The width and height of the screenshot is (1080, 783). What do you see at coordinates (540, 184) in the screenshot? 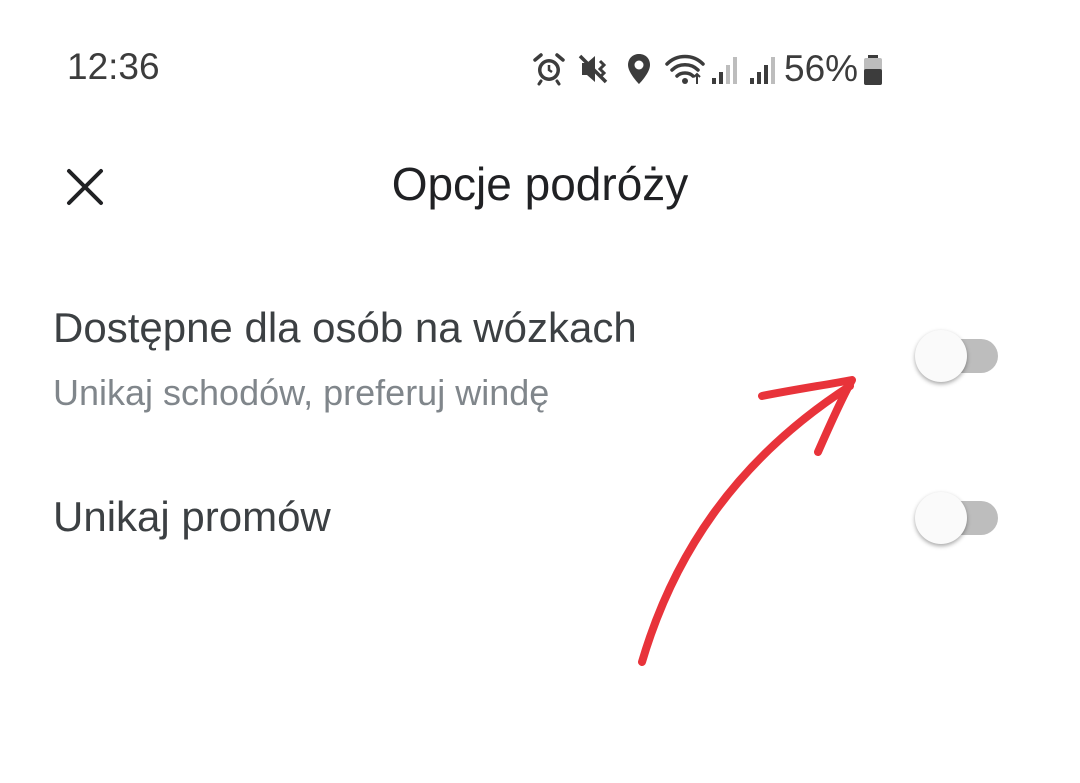
I see `page-title: Opcje podróży` at bounding box center [540, 184].